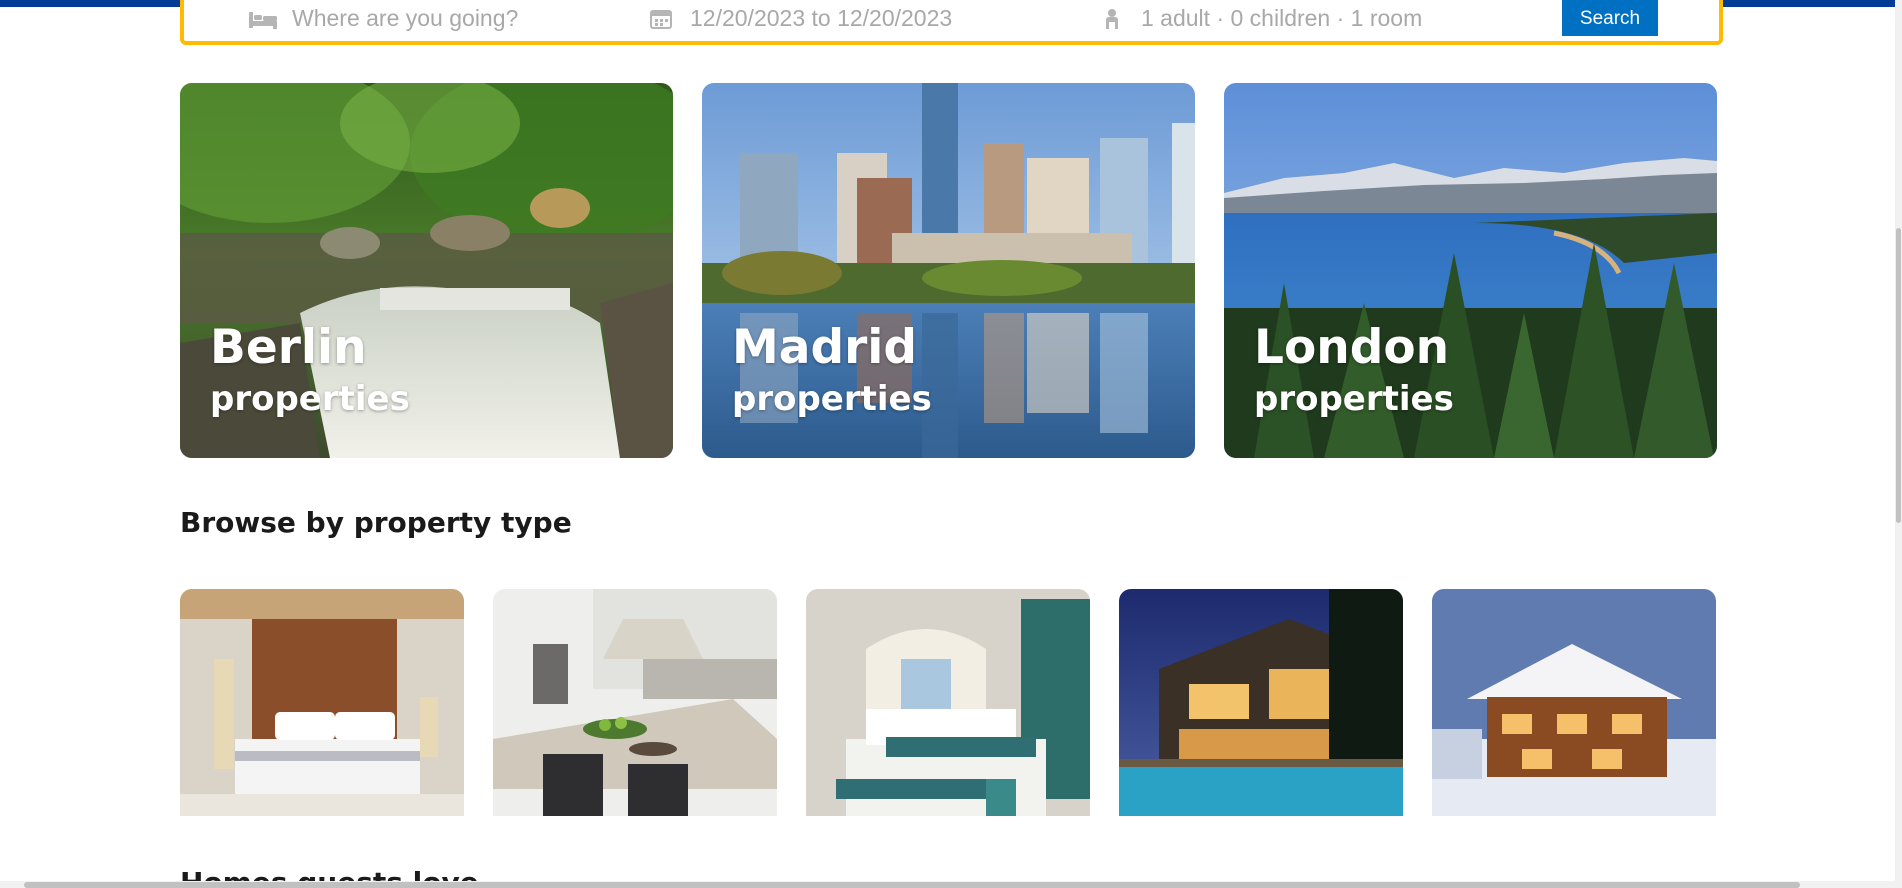 The image size is (1902, 888). What do you see at coordinates (912, 885) in the screenshot?
I see `horizontal-scrollbar-thumb` at bounding box center [912, 885].